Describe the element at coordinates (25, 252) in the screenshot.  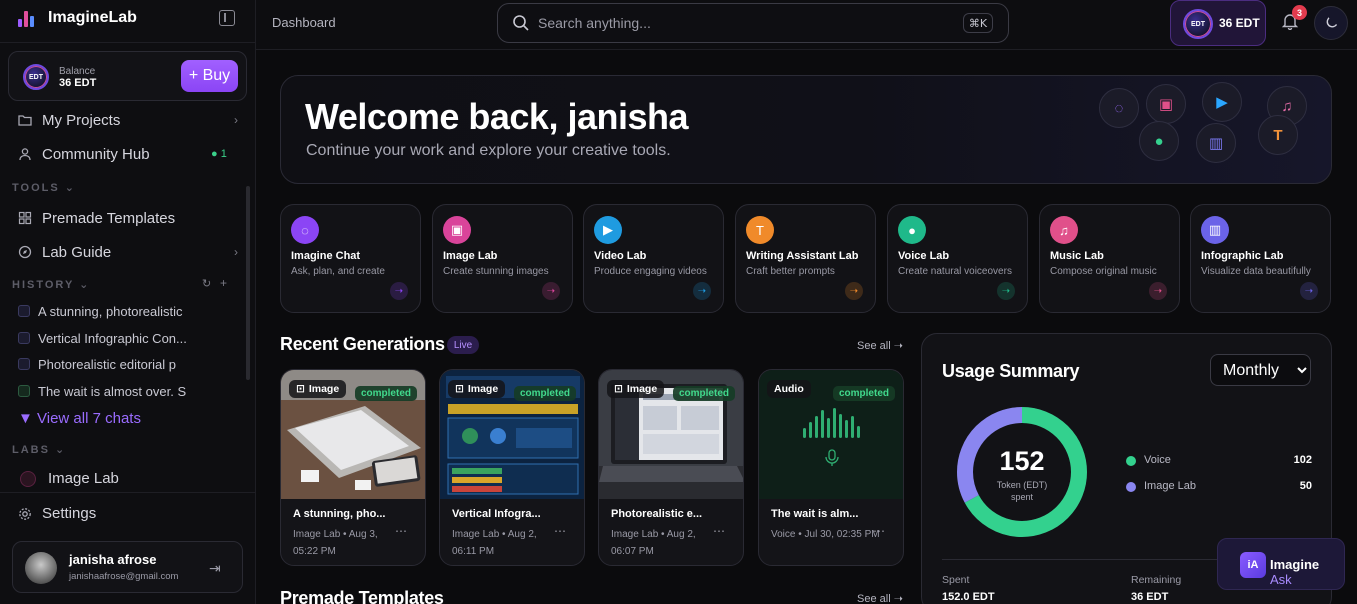
I see `compass-icon` at that location.